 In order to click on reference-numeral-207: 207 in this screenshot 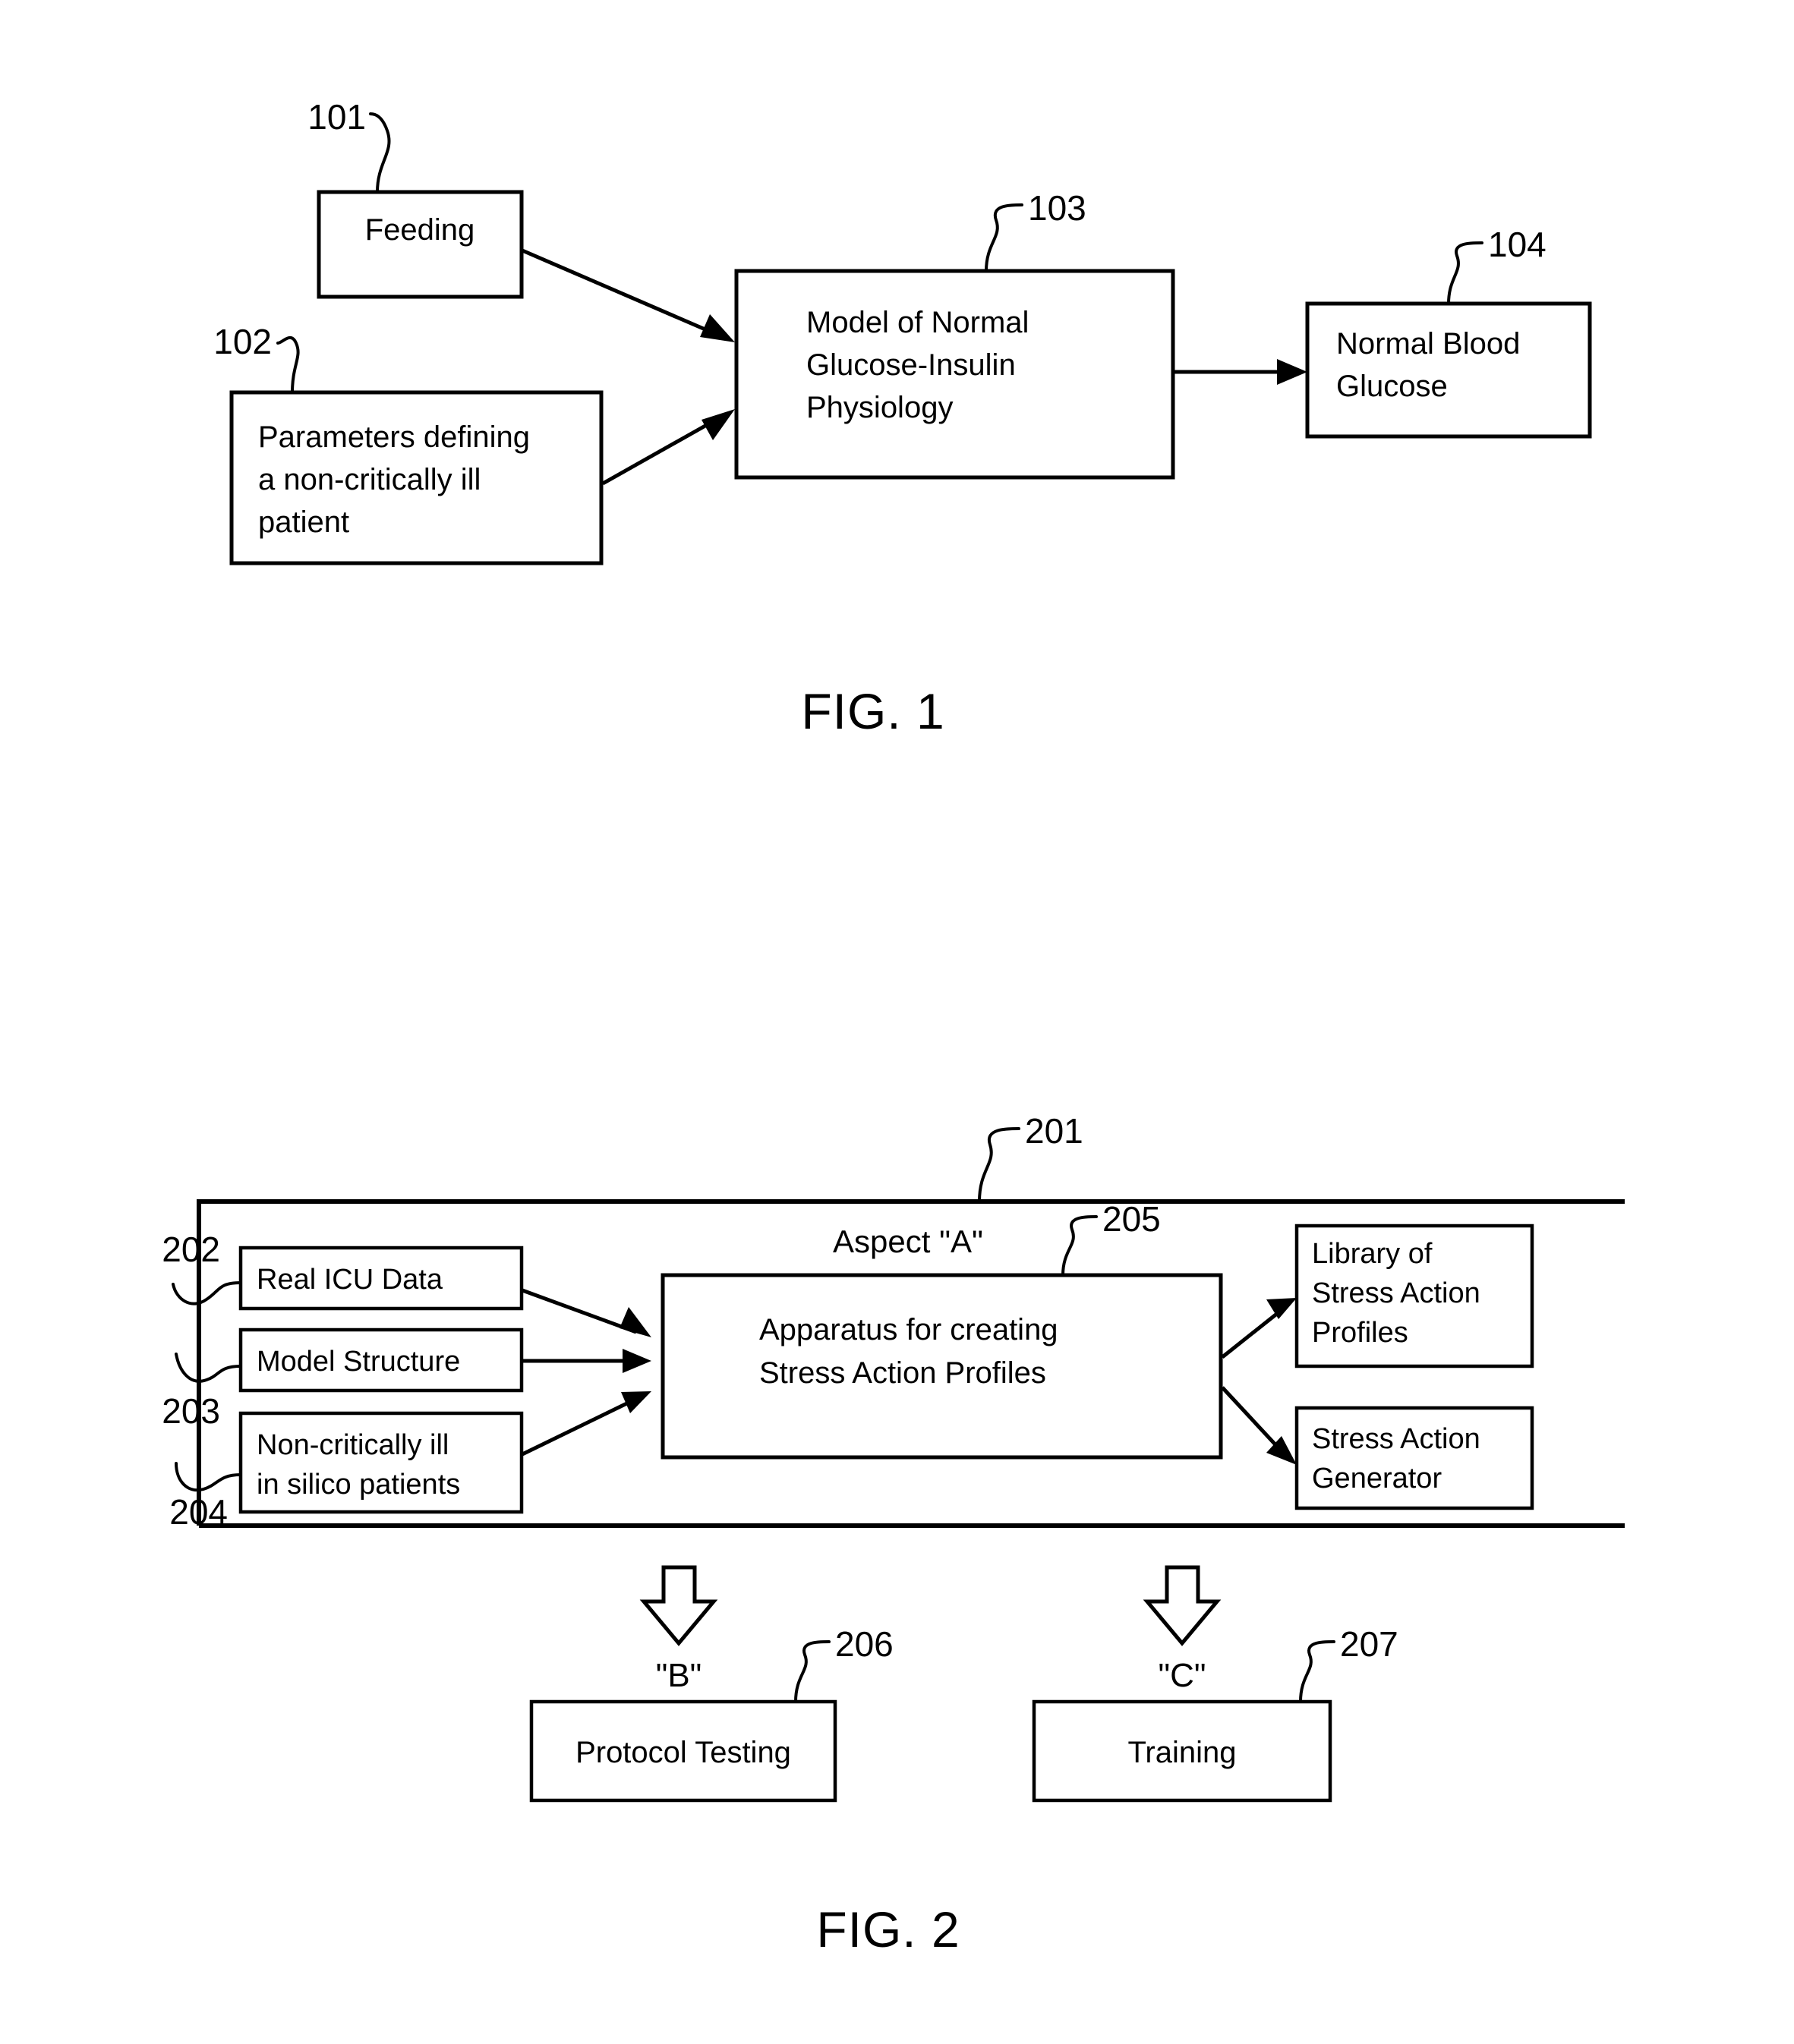, I will do `click(1369, 1644)`.